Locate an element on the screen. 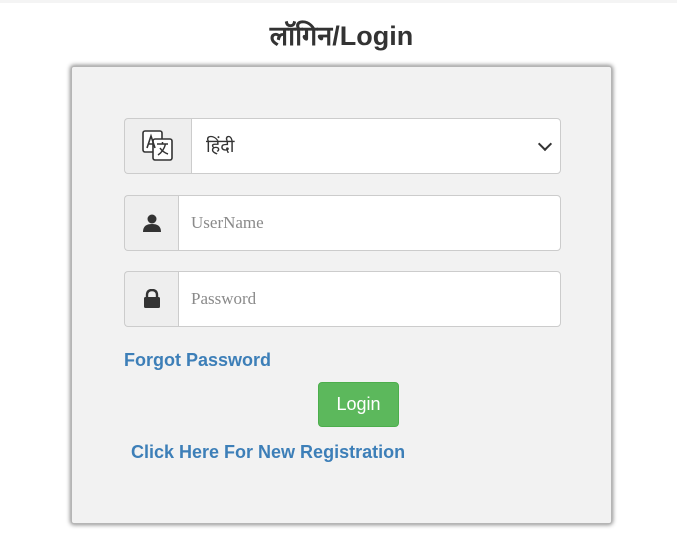 The image size is (677, 560). language-addon is located at coordinates (157, 146).